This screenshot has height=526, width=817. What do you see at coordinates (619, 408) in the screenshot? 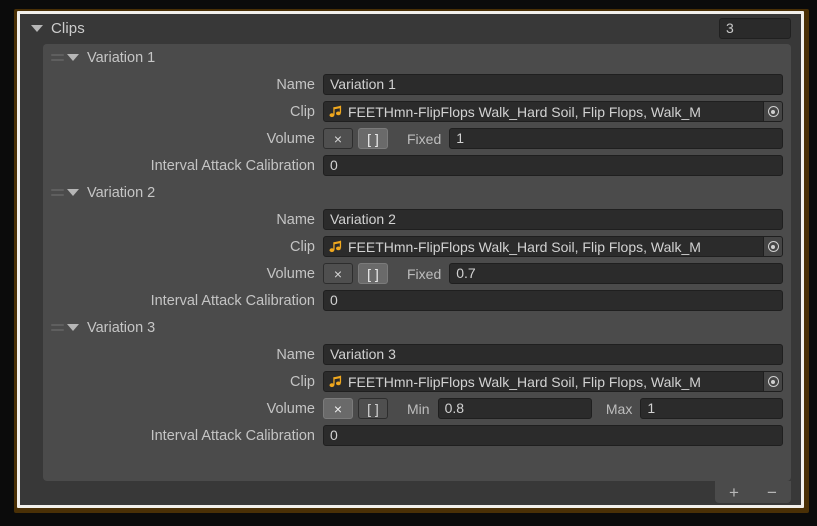
I see `volume-max-label: Max` at bounding box center [619, 408].